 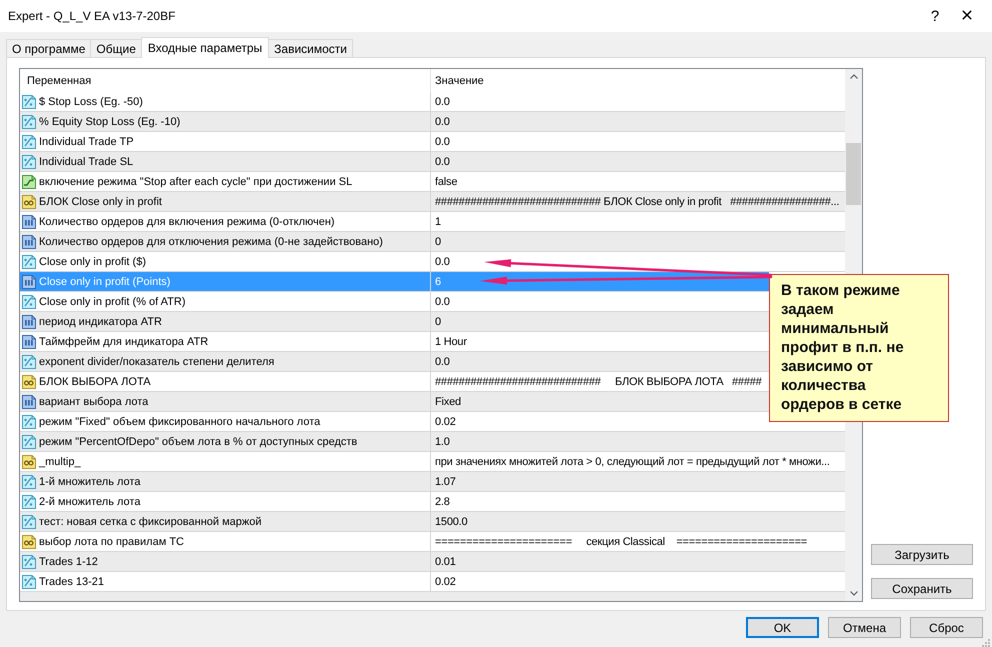 What do you see at coordinates (442, 502) in the screenshot?
I see `parameter-value: 2.8` at bounding box center [442, 502].